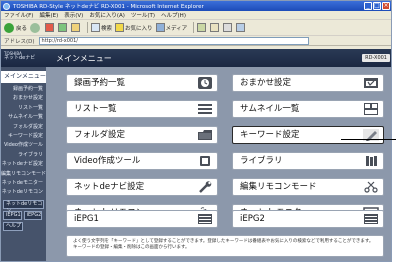  Describe the element at coordinates (270, 109) in the screenshot. I see `tile-label: サムネイル一覧` at that location.